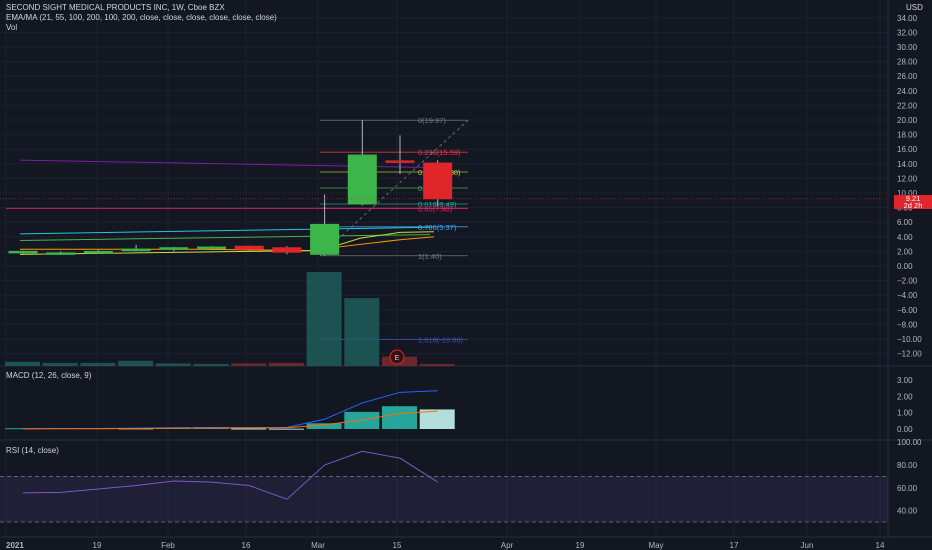 The height and width of the screenshot is (550, 932). I want to click on fib-label-5: 0.65(7.90), so click(435, 208).